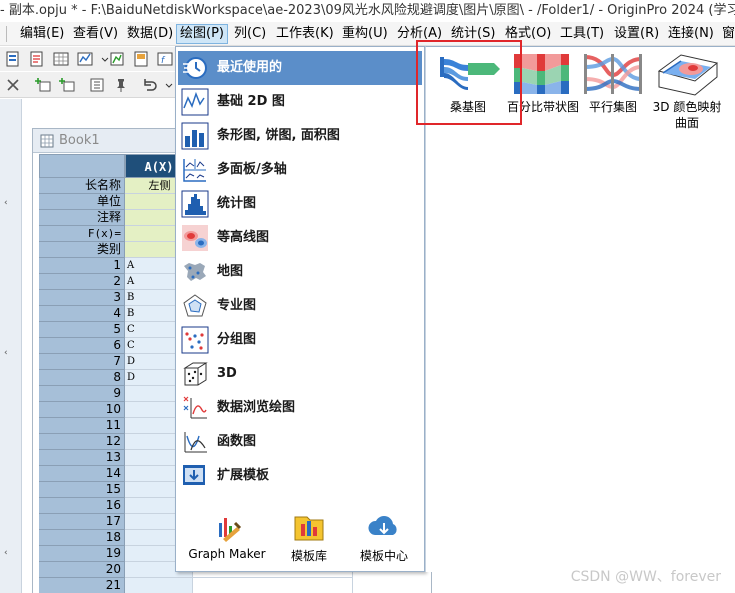 The width and height of the screenshot is (735, 593). Describe the element at coordinates (159, 585) in the screenshot. I see `data-cell-a` at that location.